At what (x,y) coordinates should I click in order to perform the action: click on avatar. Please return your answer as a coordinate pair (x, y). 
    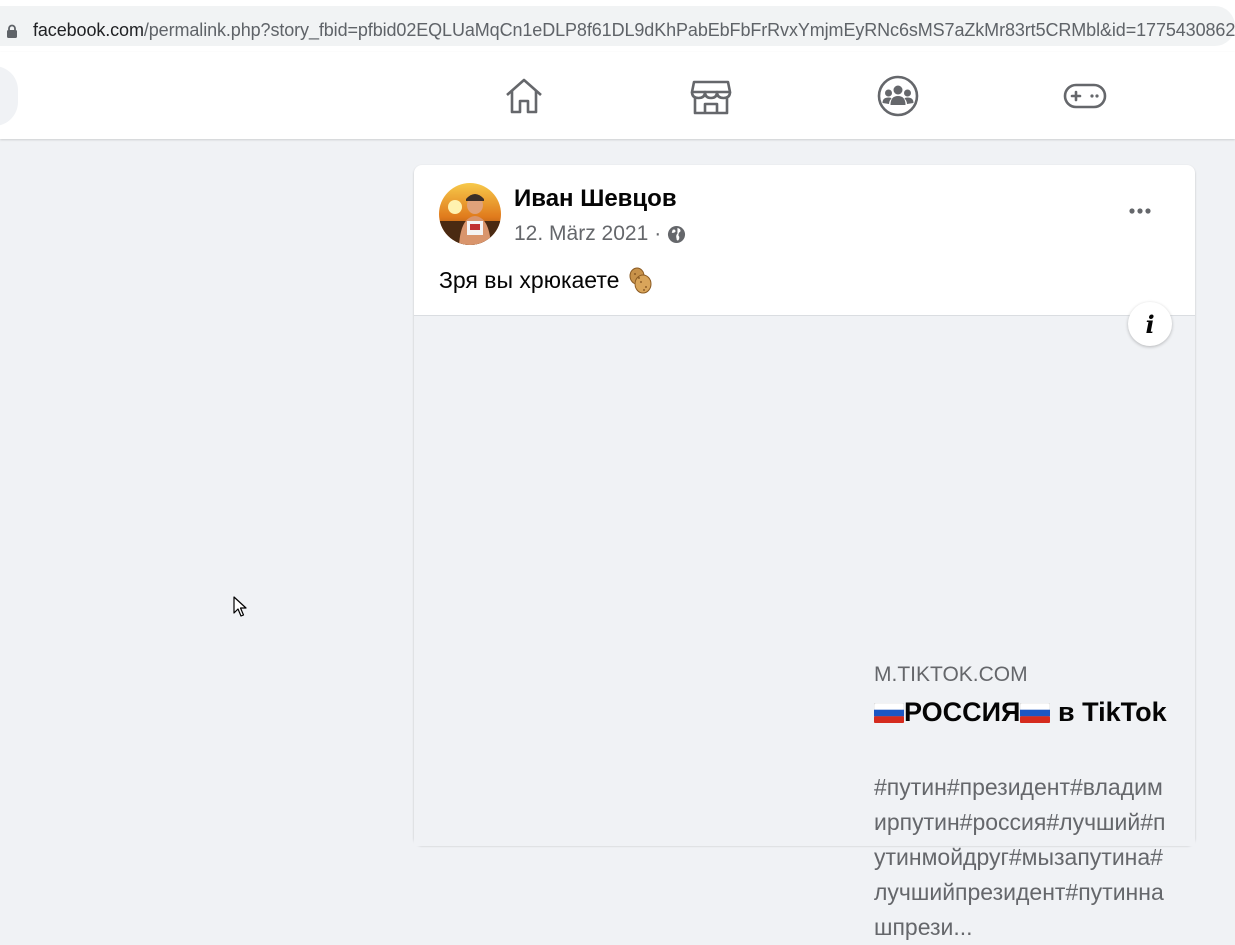
    Looking at the image, I should click on (470, 214).